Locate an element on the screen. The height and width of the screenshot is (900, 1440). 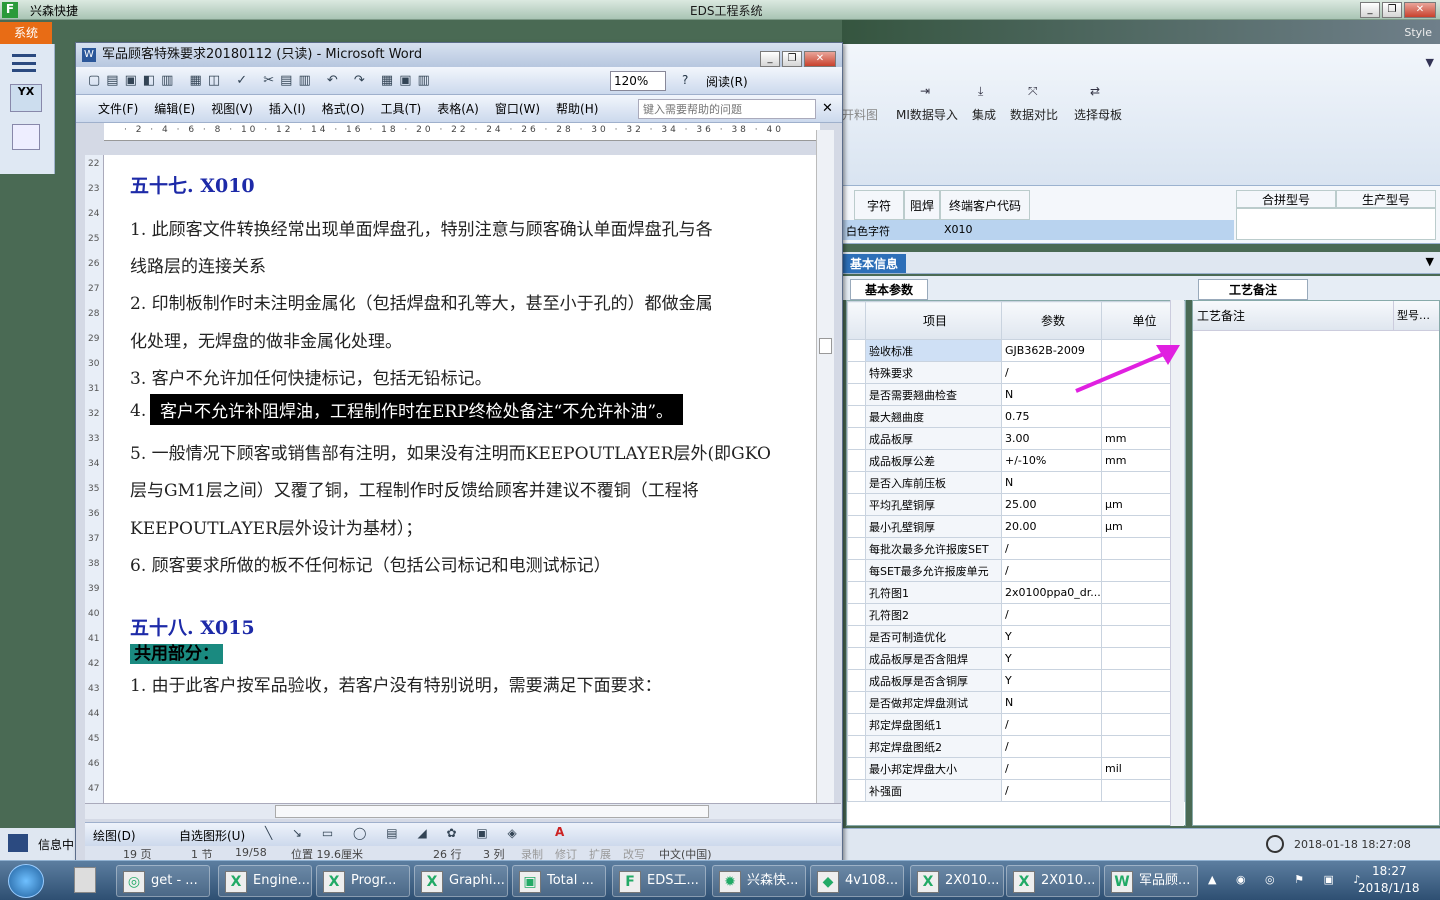
calculator-taskbar-icon is located at coordinates (85, 880).